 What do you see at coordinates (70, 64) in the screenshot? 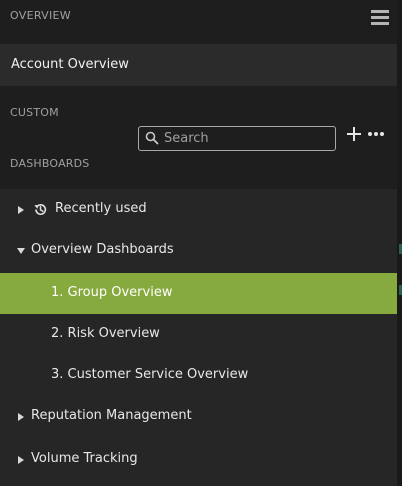
I see `account-overview-label: Account Overview` at bounding box center [70, 64].